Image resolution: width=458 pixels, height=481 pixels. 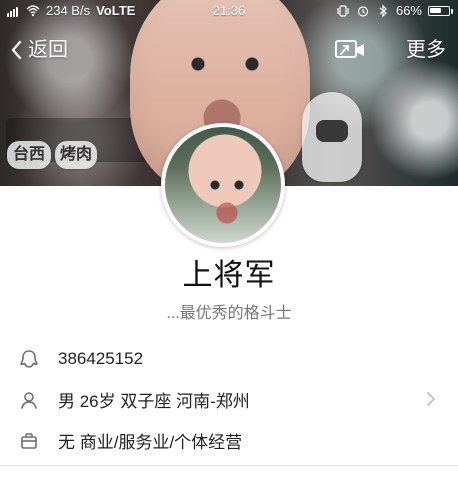 What do you see at coordinates (408, 10) in the screenshot?
I see `battery-percent: 66%` at bounding box center [408, 10].